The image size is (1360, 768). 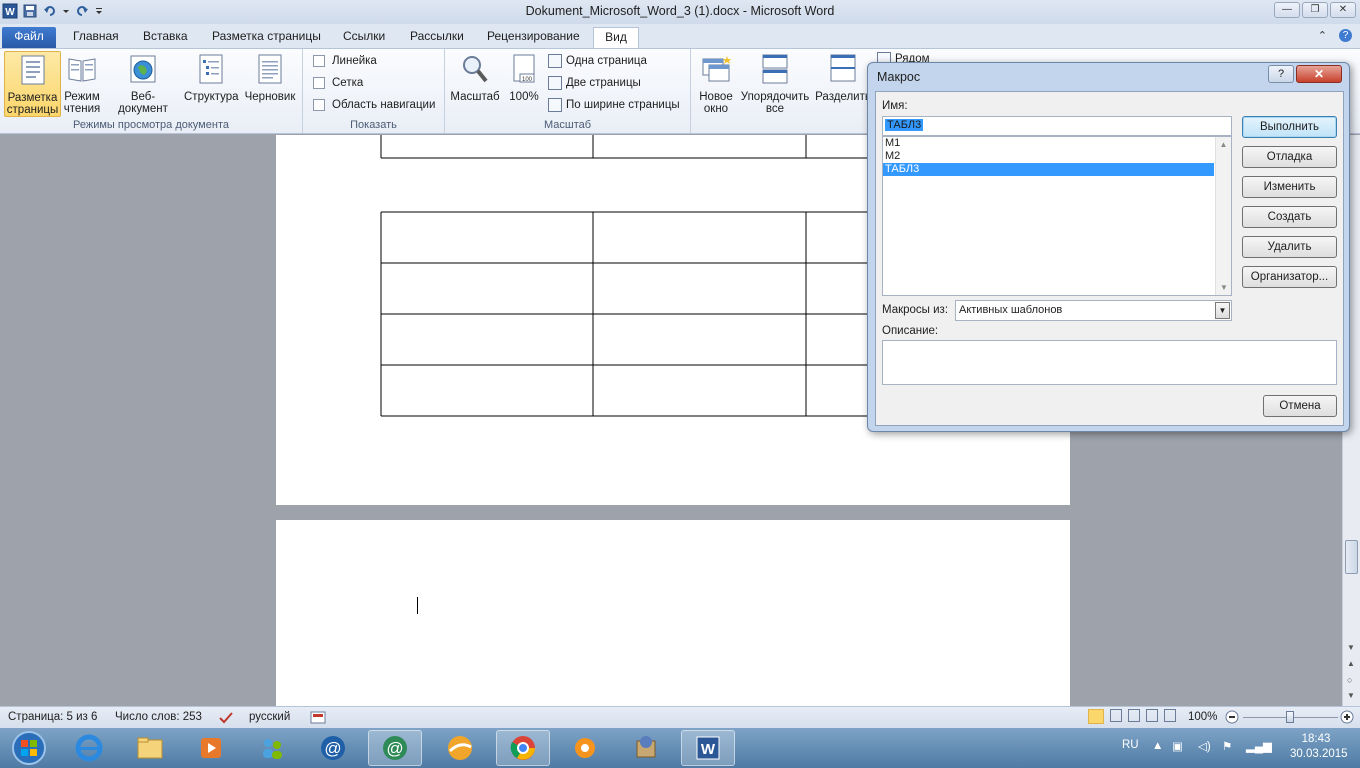 What do you see at coordinates (716, 83) in the screenshot?
I see `new-window-button: Новое окно` at bounding box center [716, 83].